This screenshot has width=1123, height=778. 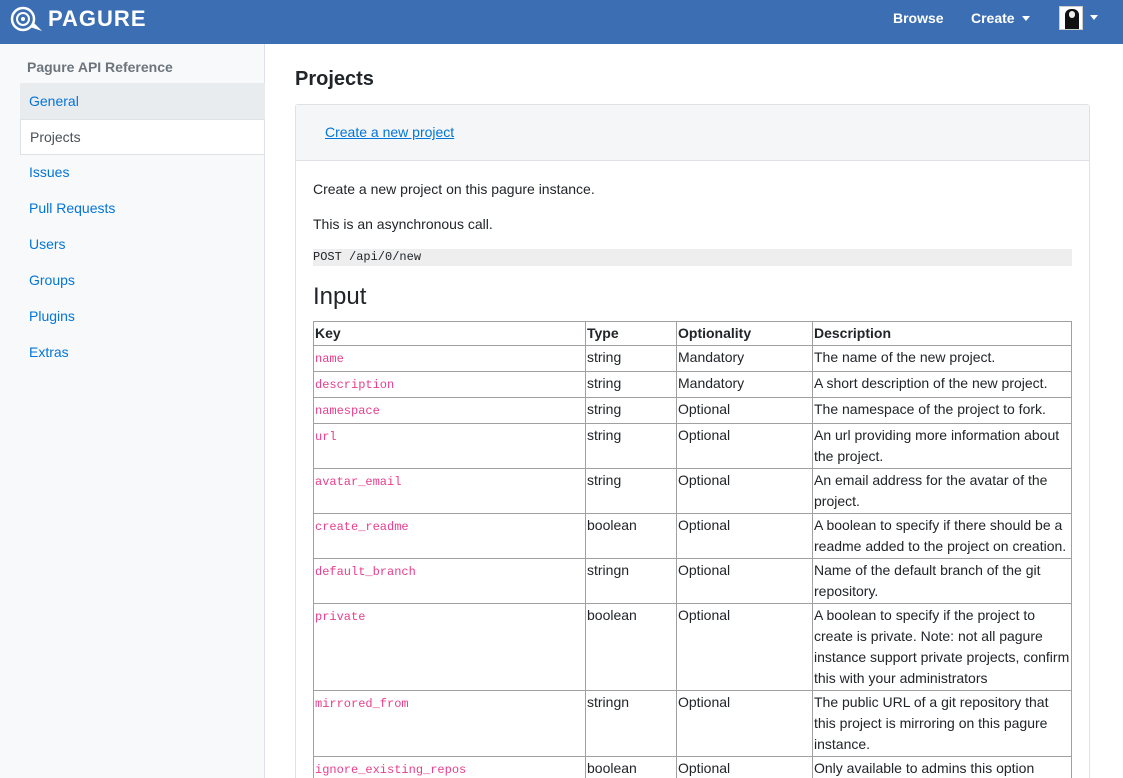 What do you see at coordinates (449, 723) in the screenshot?
I see `table-cell-key: mirrored_from` at bounding box center [449, 723].